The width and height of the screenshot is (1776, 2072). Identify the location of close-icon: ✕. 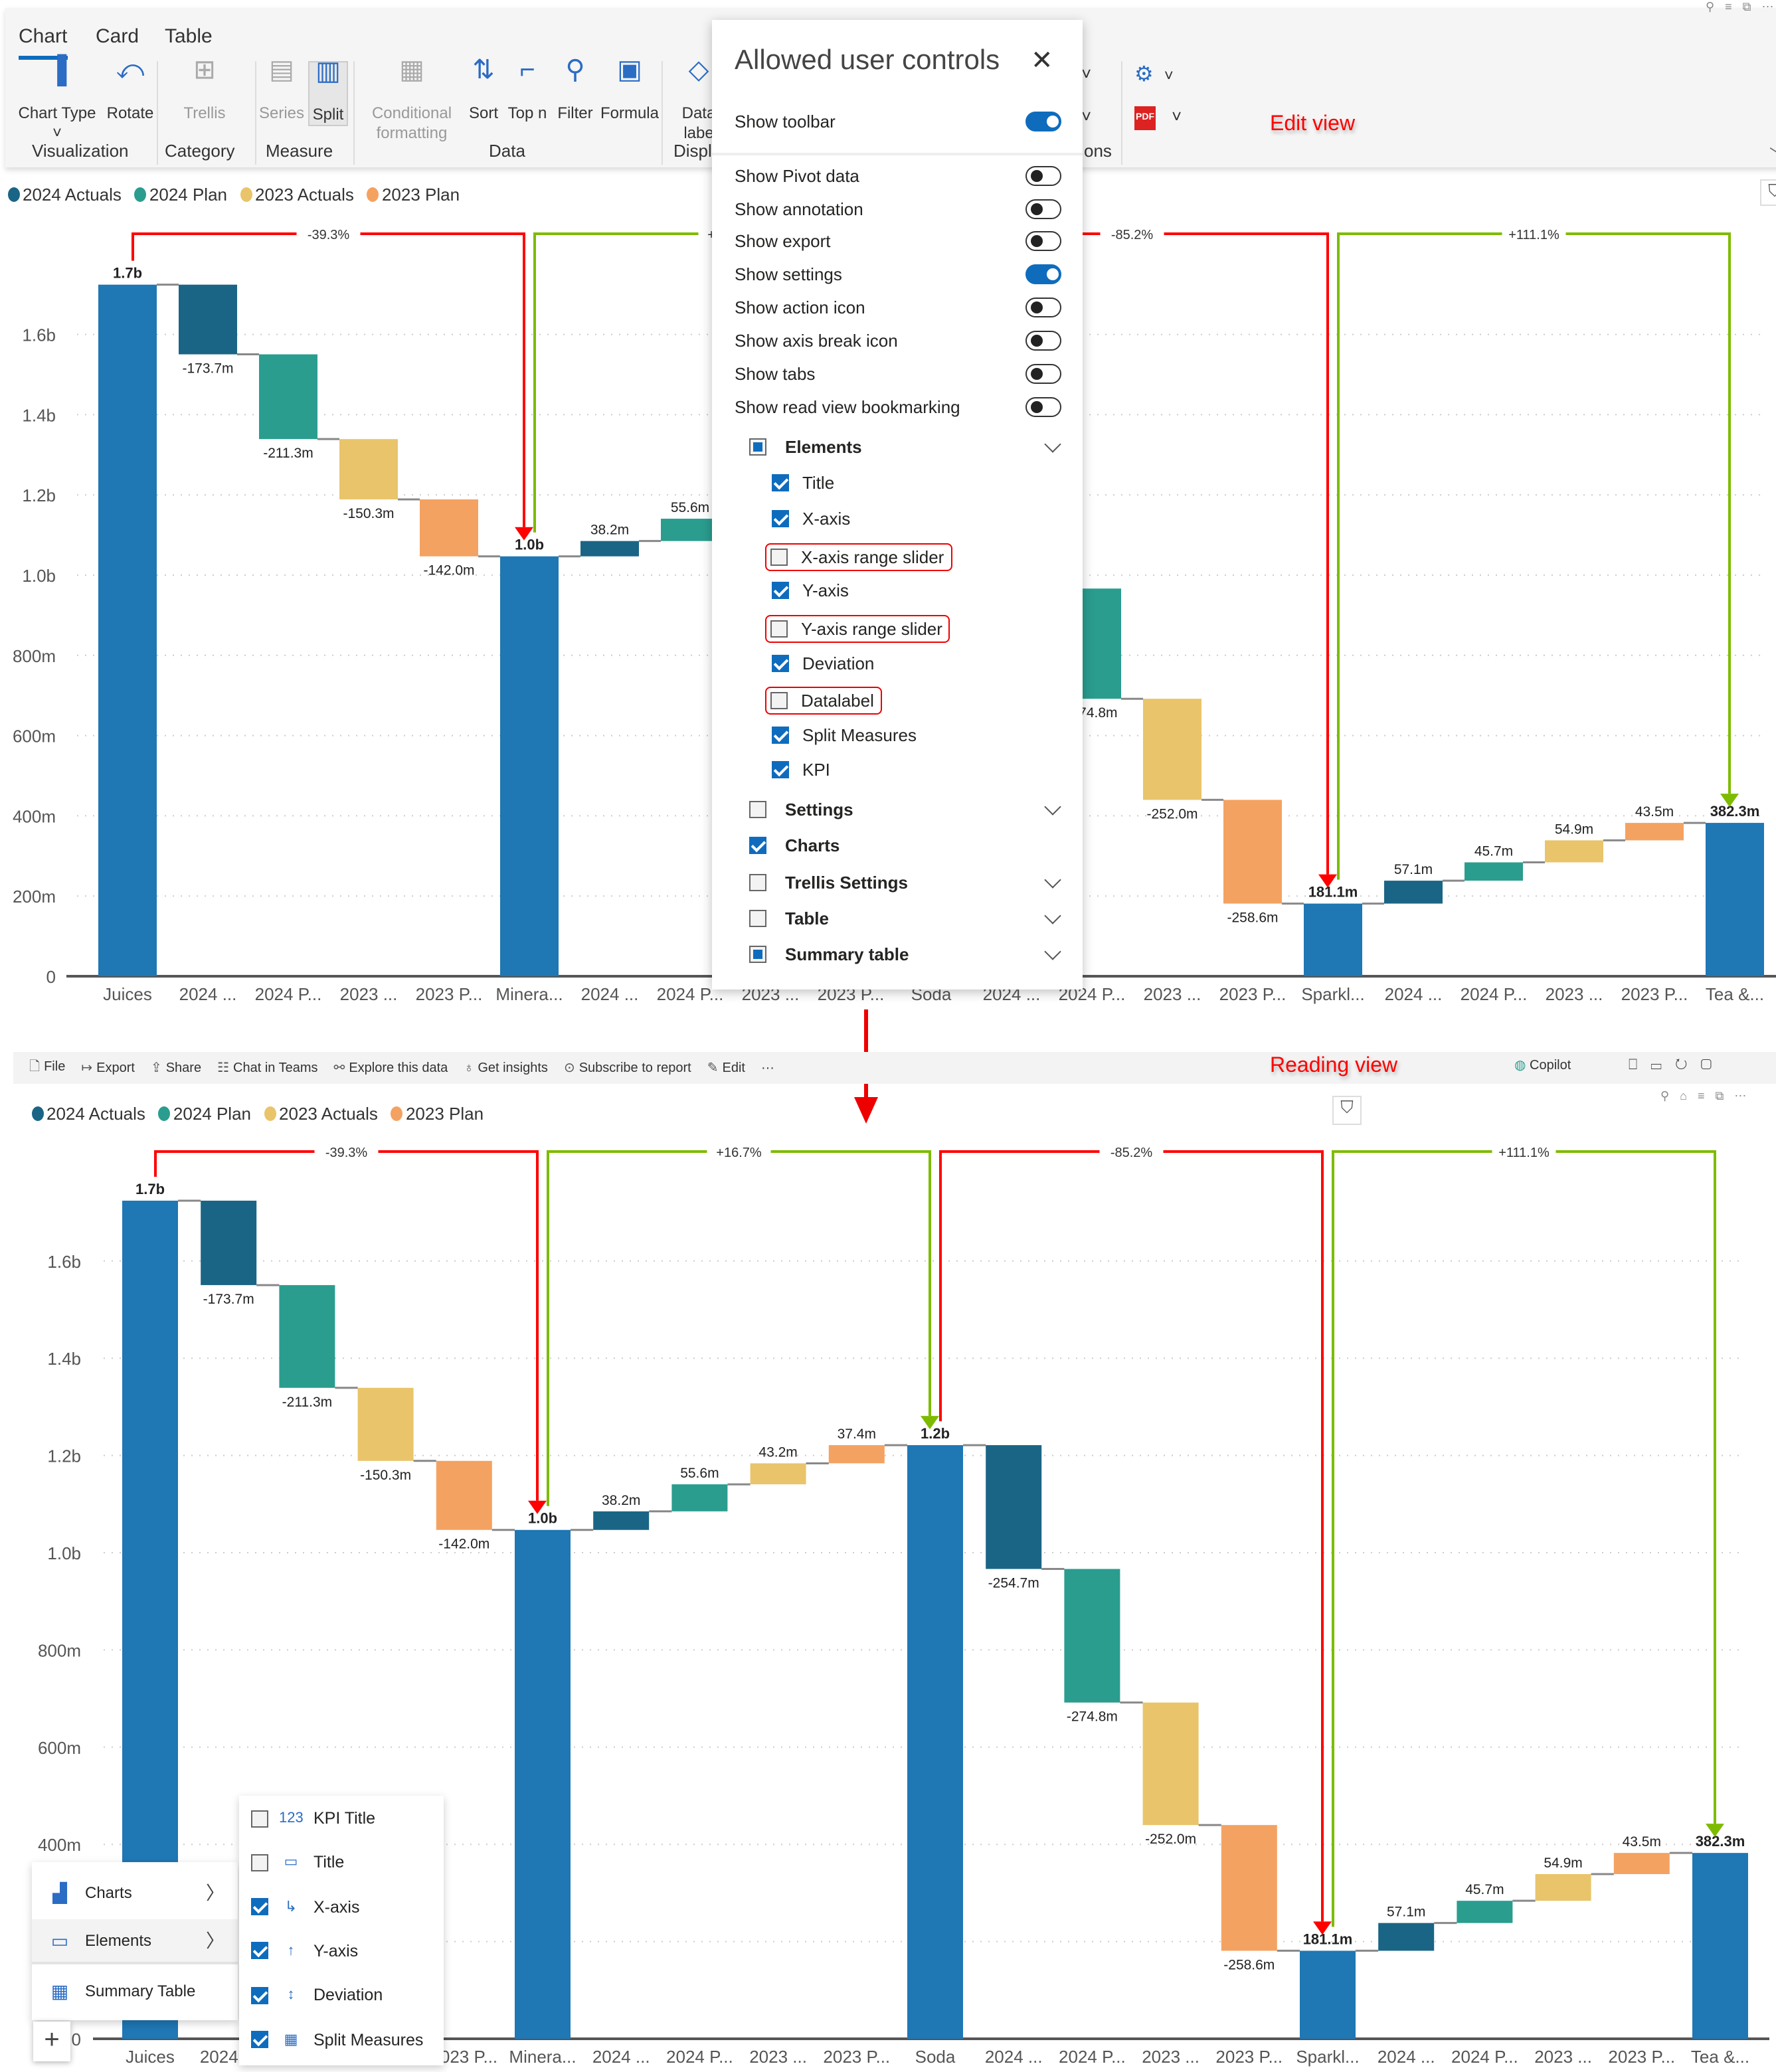
(1042, 60).